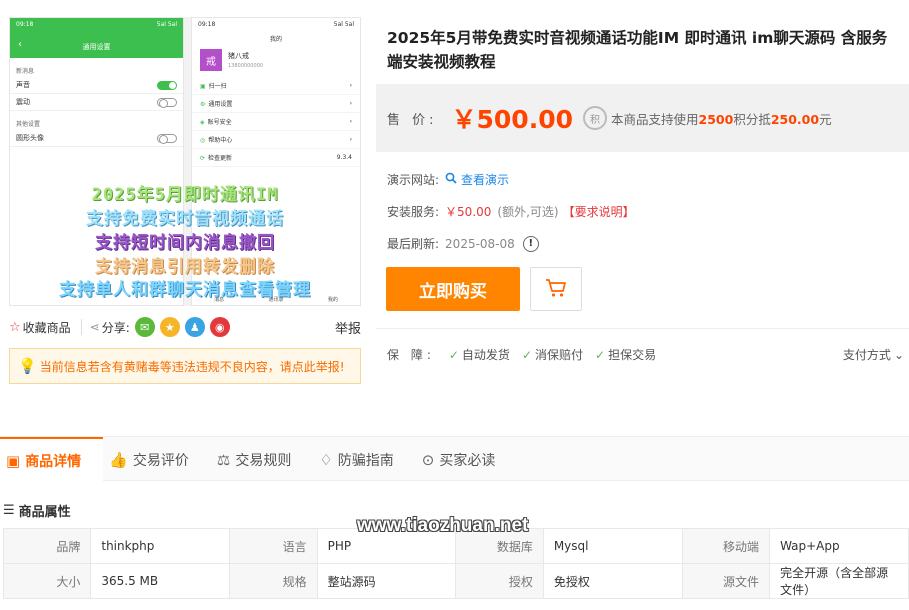  What do you see at coordinates (220, 158) in the screenshot?
I see `menu-label: 检查更新` at bounding box center [220, 158].